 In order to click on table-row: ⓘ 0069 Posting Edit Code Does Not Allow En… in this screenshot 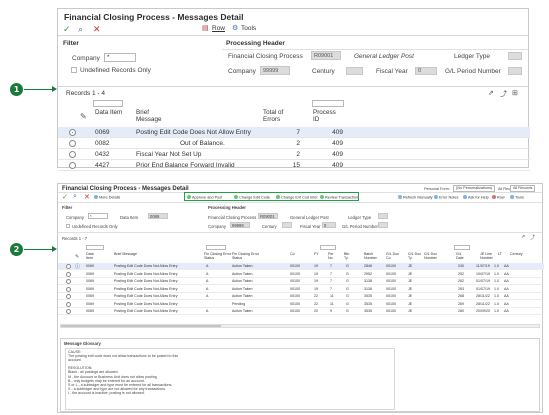, I will do `click(301, 266)`.